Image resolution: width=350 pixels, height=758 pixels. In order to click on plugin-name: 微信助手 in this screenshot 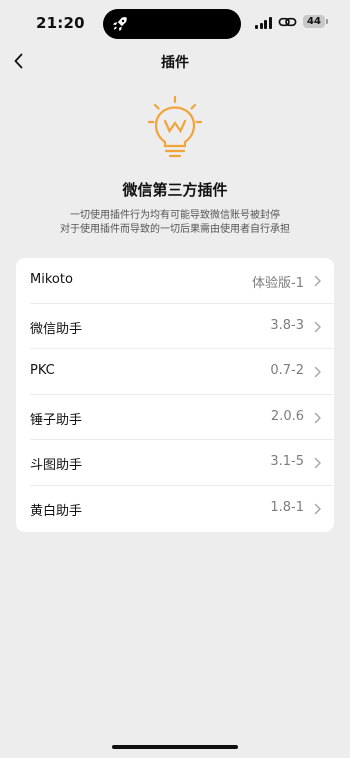, I will do `click(56, 329)`.